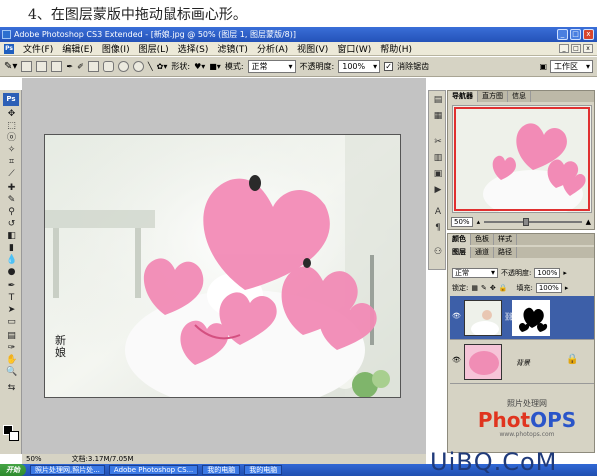 This screenshot has width=597, height=476. What do you see at coordinates (588, 34) in the screenshot?
I see `close-button: x` at bounding box center [588, 34].